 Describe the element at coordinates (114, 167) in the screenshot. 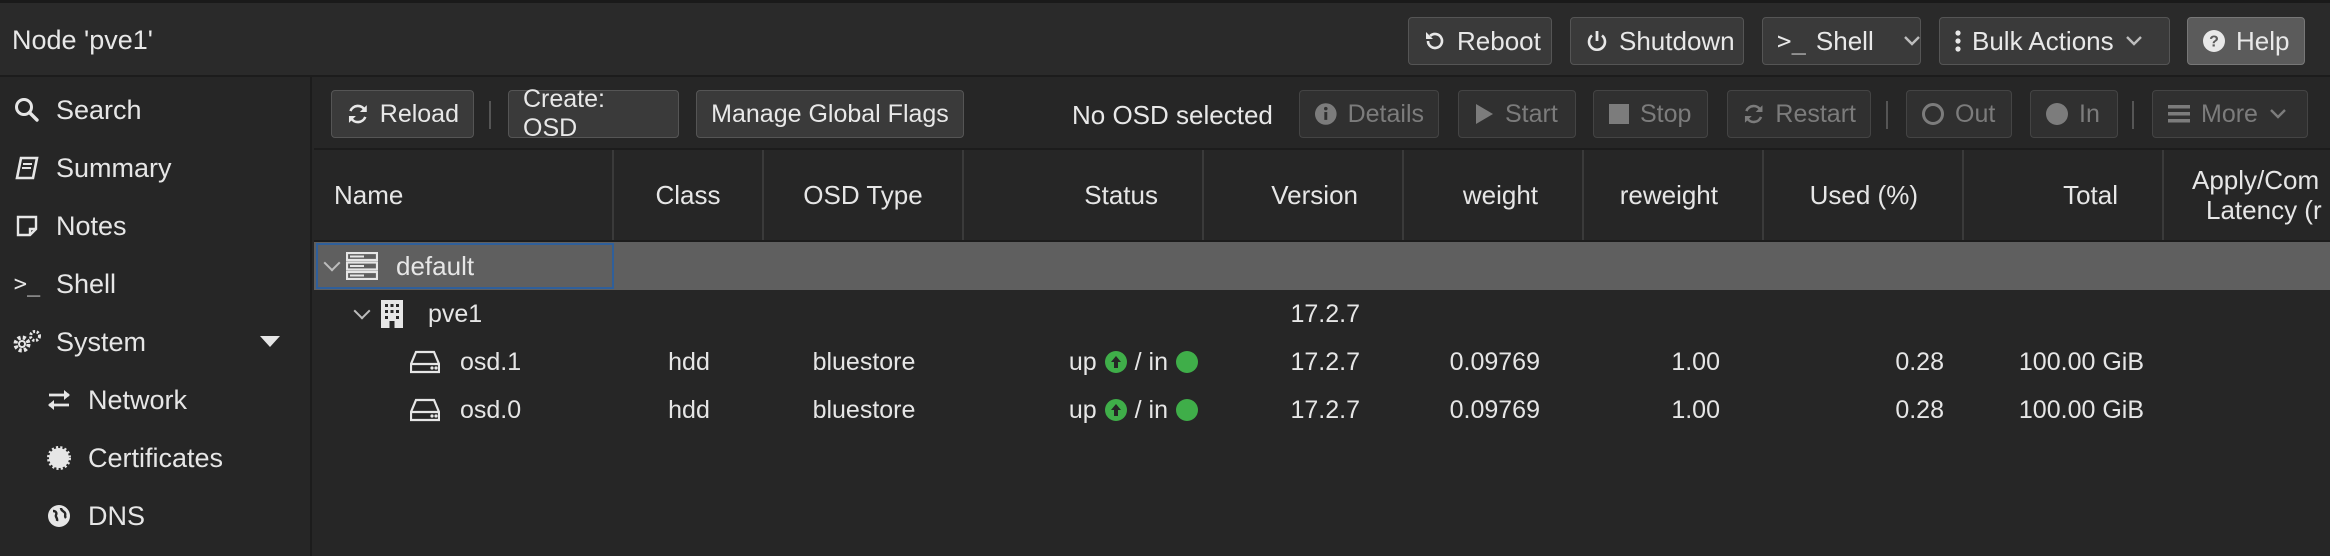

I see `sidebar-item-label: Summary` at that location.